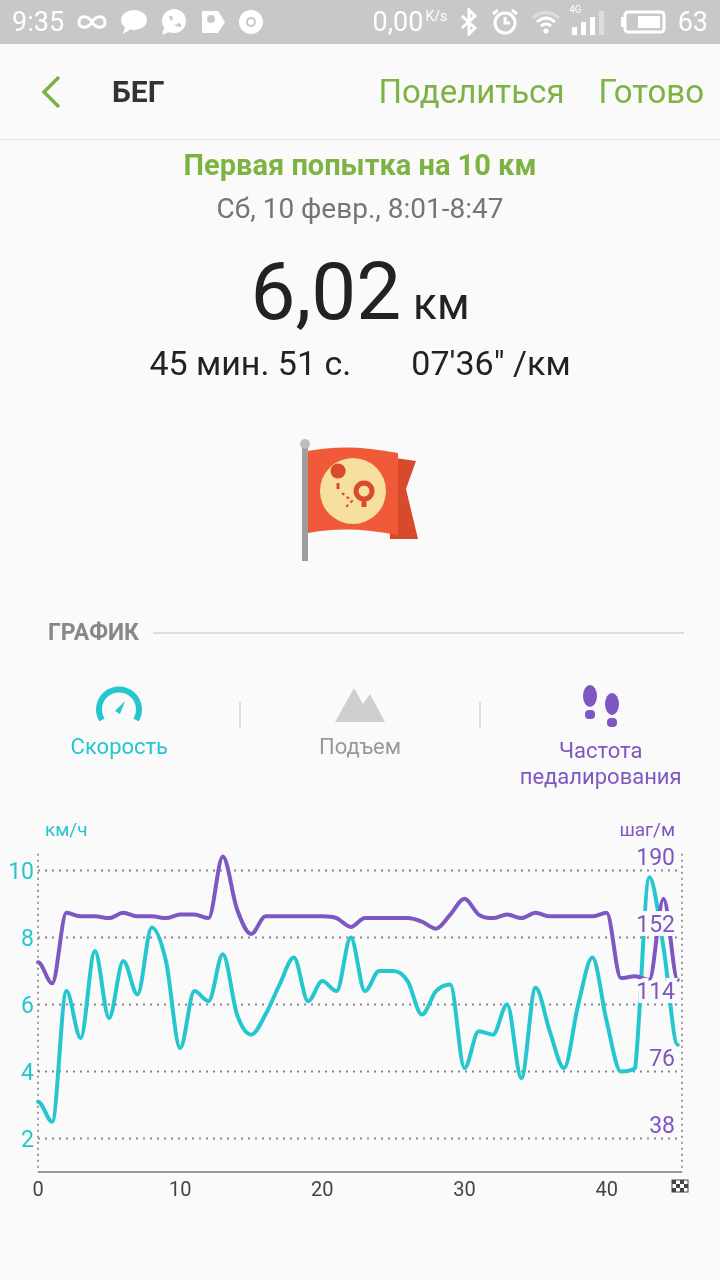 The width and height of the screenshot is (720, 1280). What do you see at coordinates (360, 208) in the screenshot?
I see `workout-date: Сб, 10 февр., 8:01-8:47` at bounding box center [360, 208].